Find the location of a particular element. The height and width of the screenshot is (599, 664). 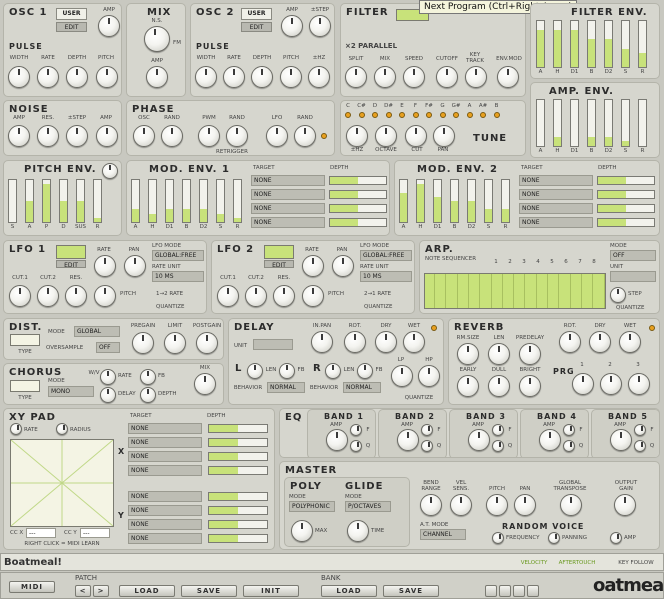

filter-env-slider-d1 is located at coordinates (574, 44).